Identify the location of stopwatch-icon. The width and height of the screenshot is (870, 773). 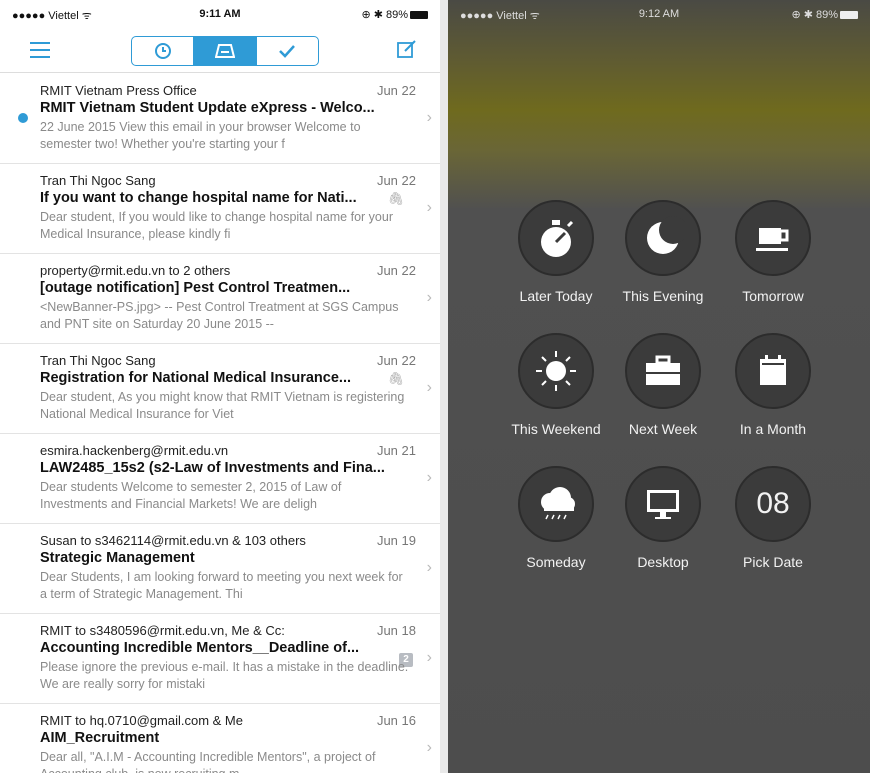
(557, 238).